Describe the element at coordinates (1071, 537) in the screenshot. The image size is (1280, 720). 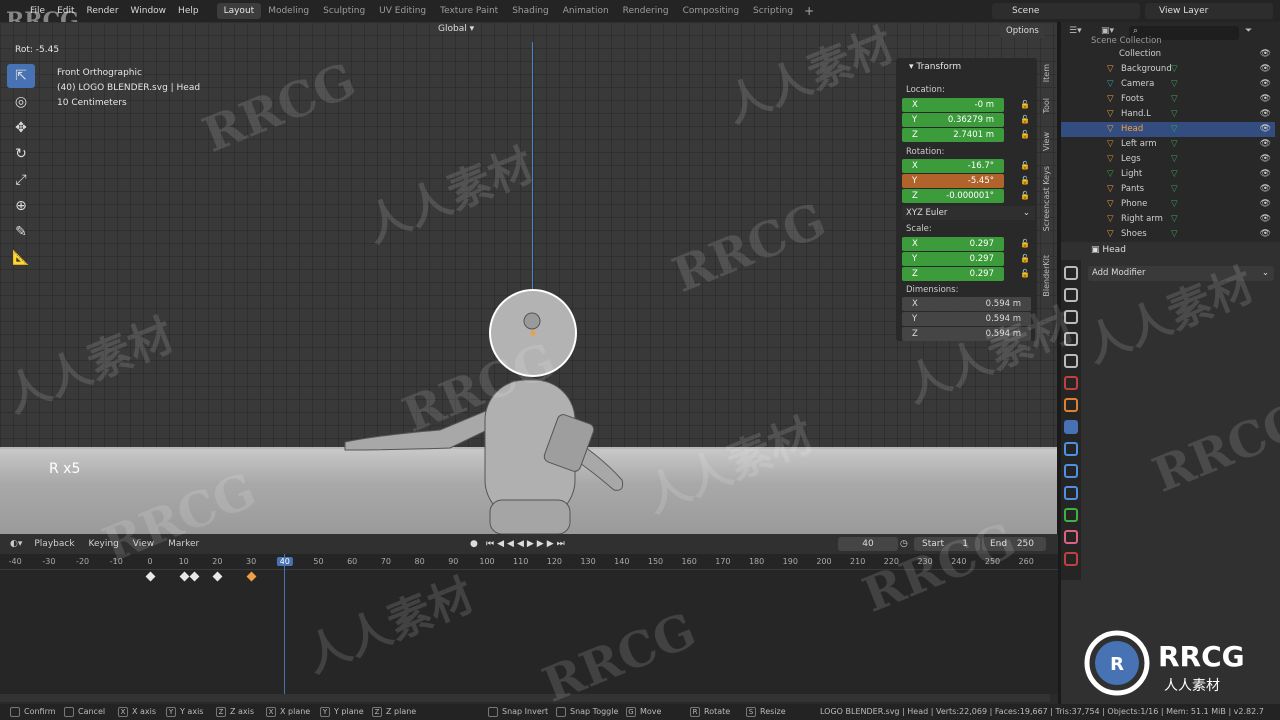
I see `properties-tab-material-icon` at that location.